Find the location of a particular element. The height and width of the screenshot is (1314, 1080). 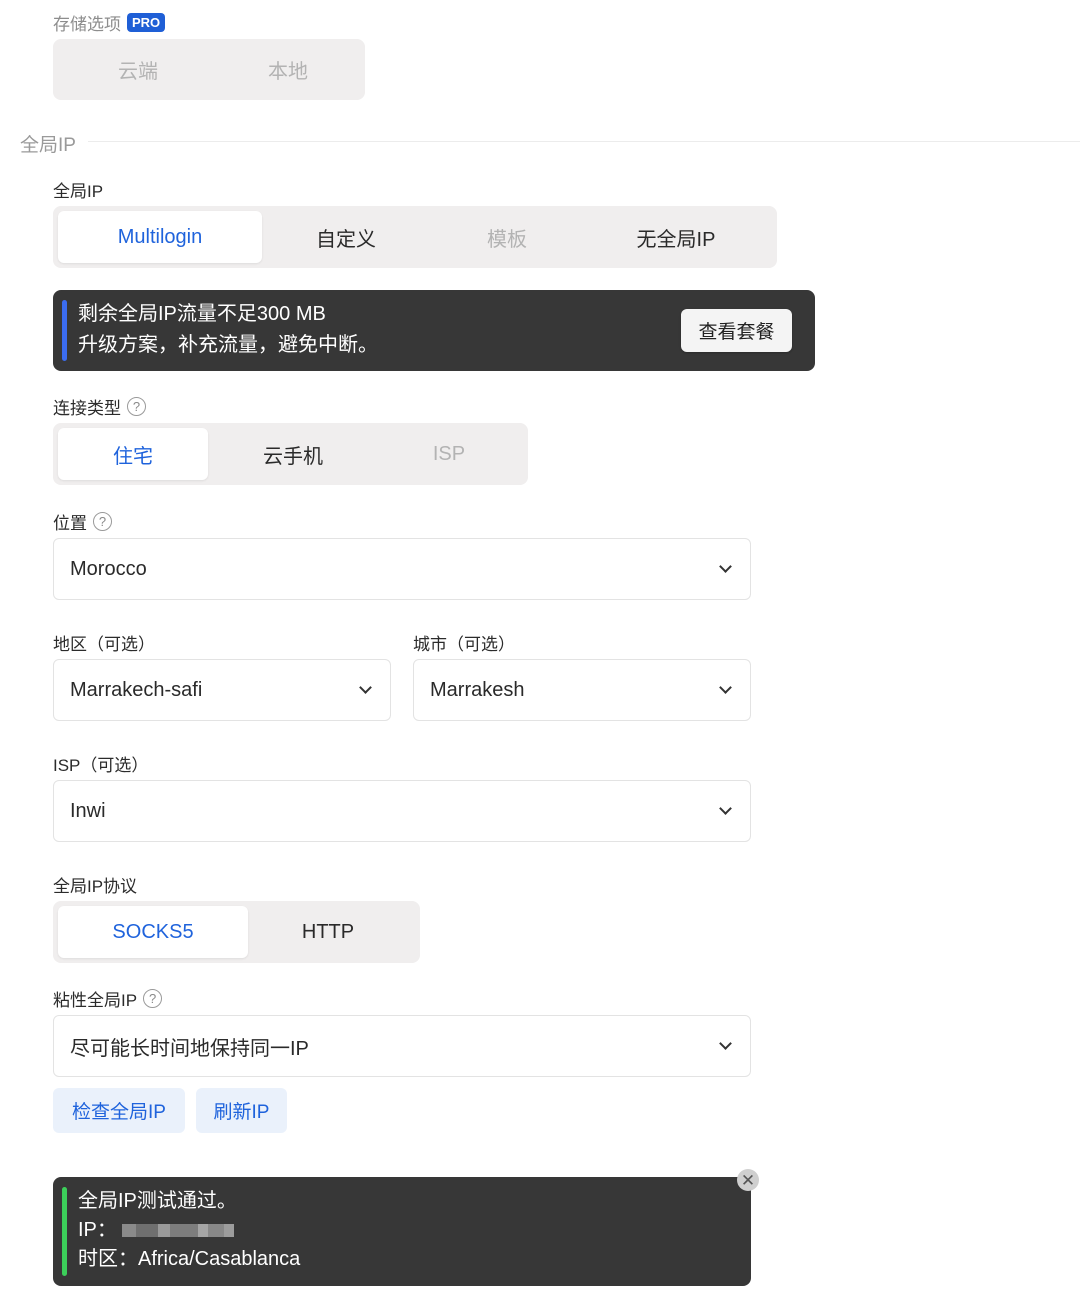

view-plans-button: 查看套餐 is located at coordinates (736, 330).